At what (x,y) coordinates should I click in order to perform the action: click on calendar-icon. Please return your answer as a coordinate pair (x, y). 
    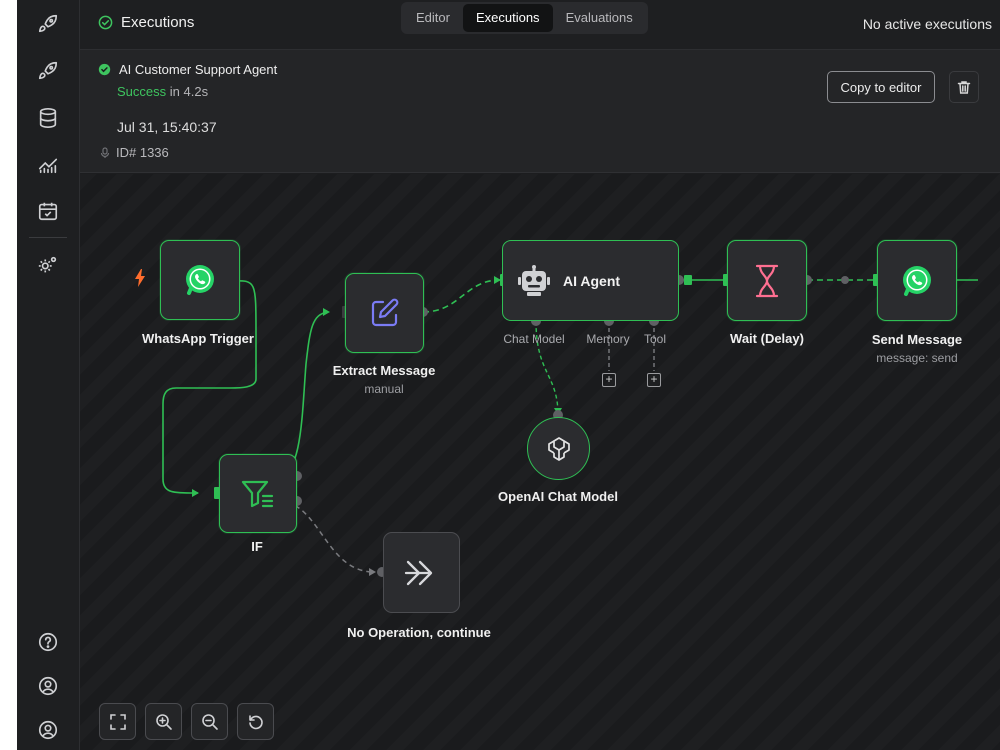
    Looking at the image, I should click on (48, 211).